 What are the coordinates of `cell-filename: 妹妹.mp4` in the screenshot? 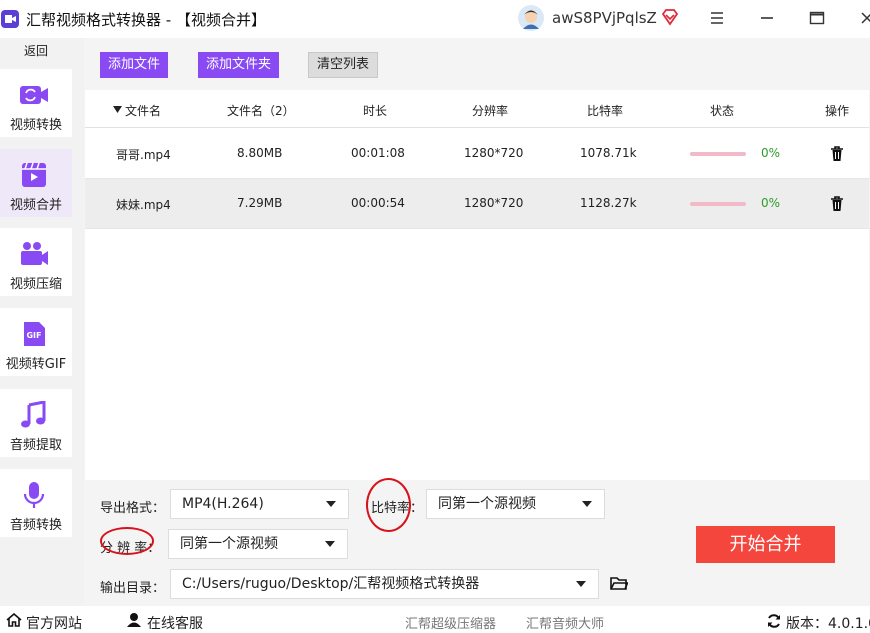 It's located at (143, 205).